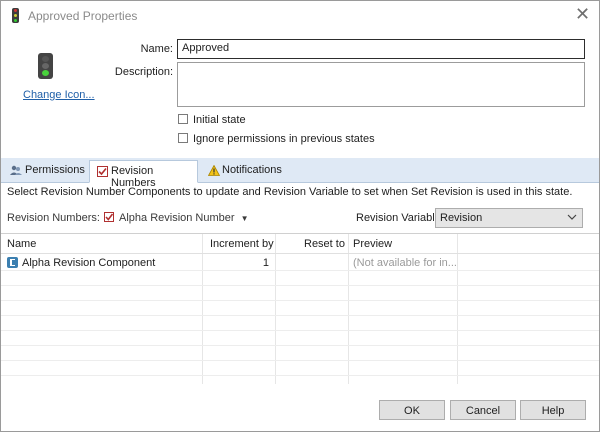  What do you see at coordinates (509, 218) in the screenshot?
I see `revision-variable-select: Revision` at bounding box center [509, 218].